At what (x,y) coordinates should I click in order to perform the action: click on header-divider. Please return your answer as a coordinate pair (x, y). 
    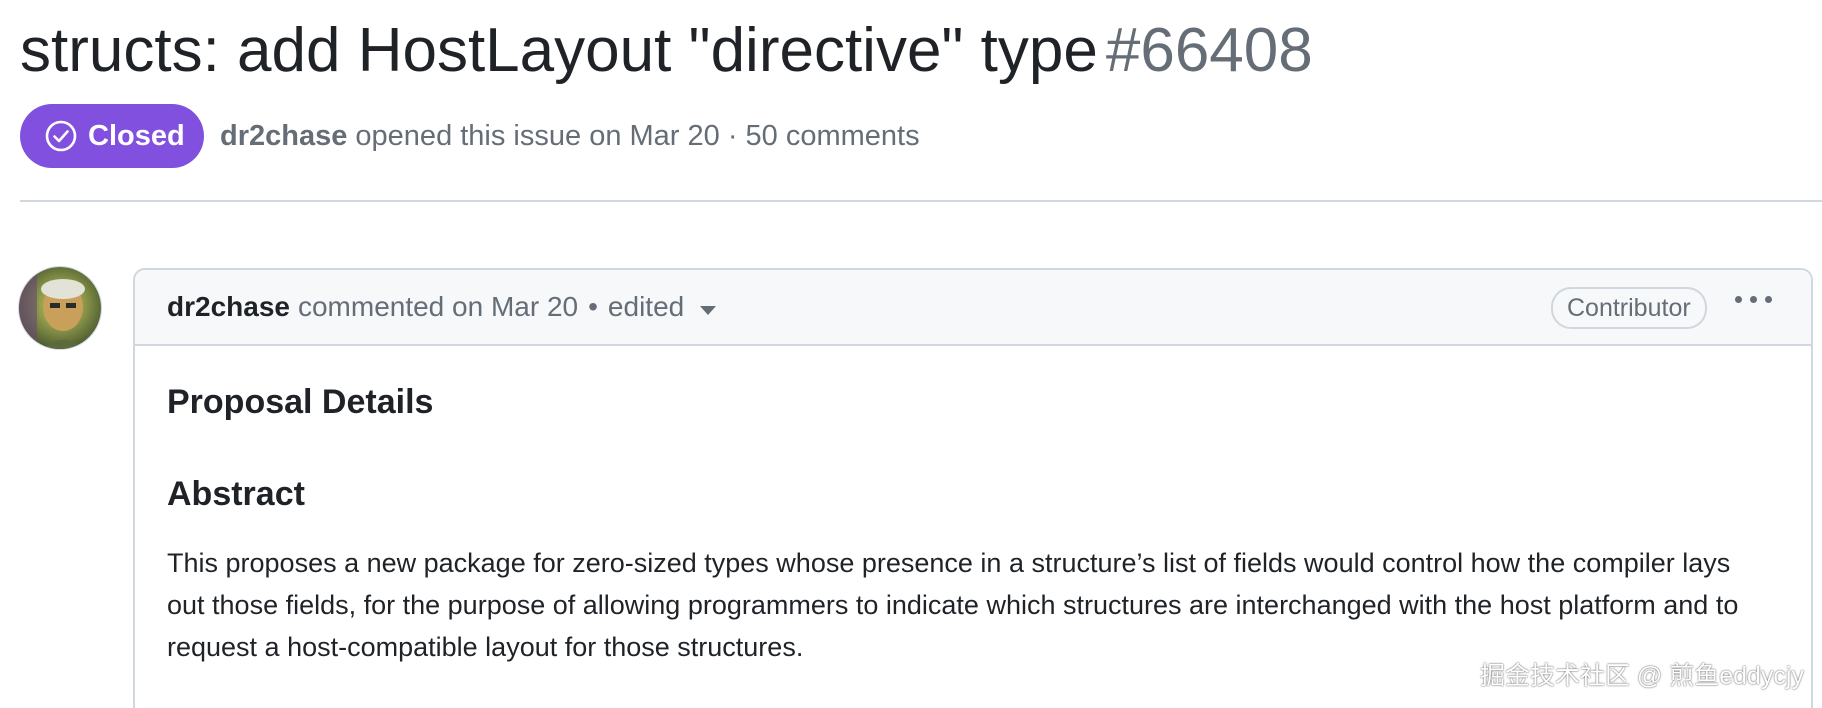
    Looking at the image, I should click on (921, 201).